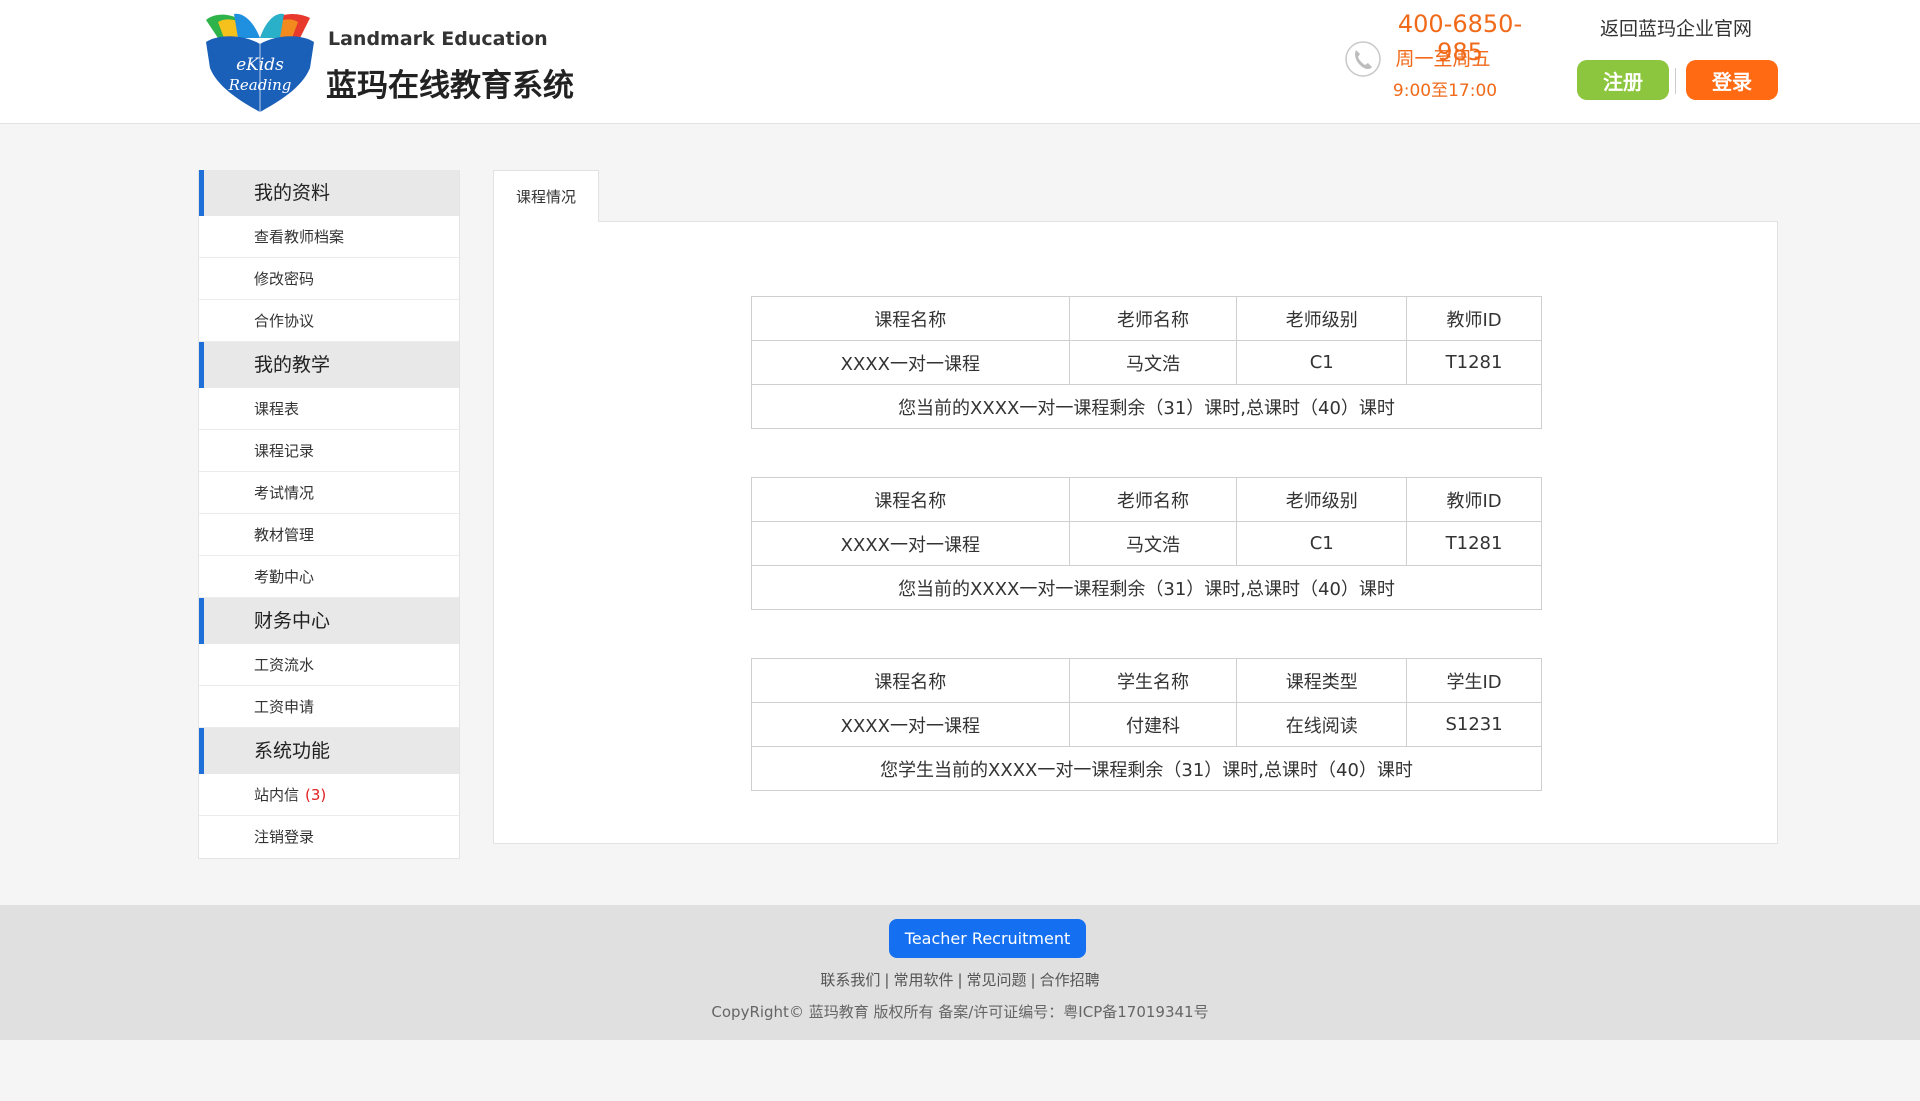  Describe the element at coordinates (316, 795) in the screenshot. I see `message-count-badge: (3)` at that location.